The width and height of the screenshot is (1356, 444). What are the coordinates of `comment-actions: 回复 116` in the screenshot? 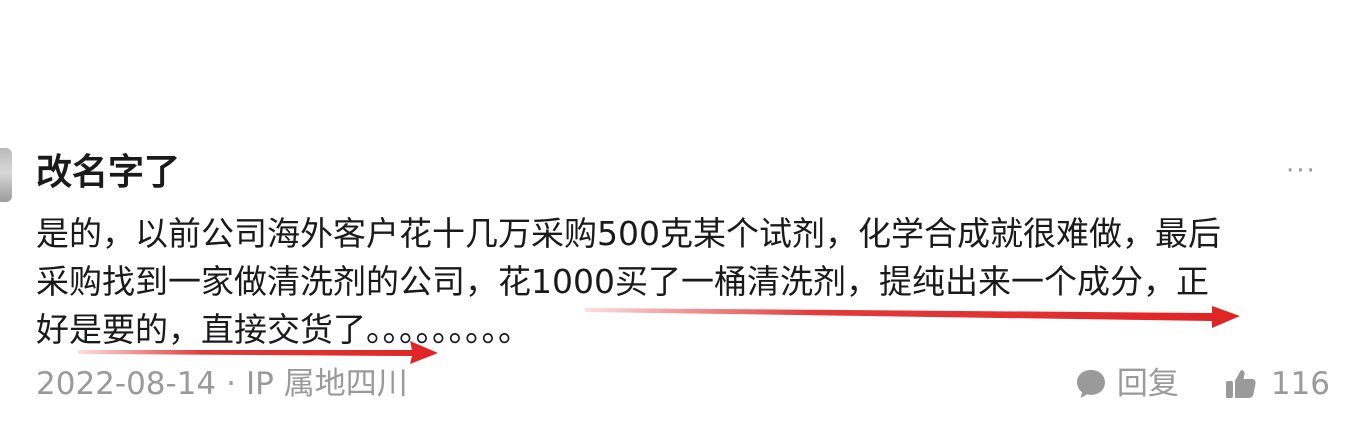 It's located at (1201, 384).